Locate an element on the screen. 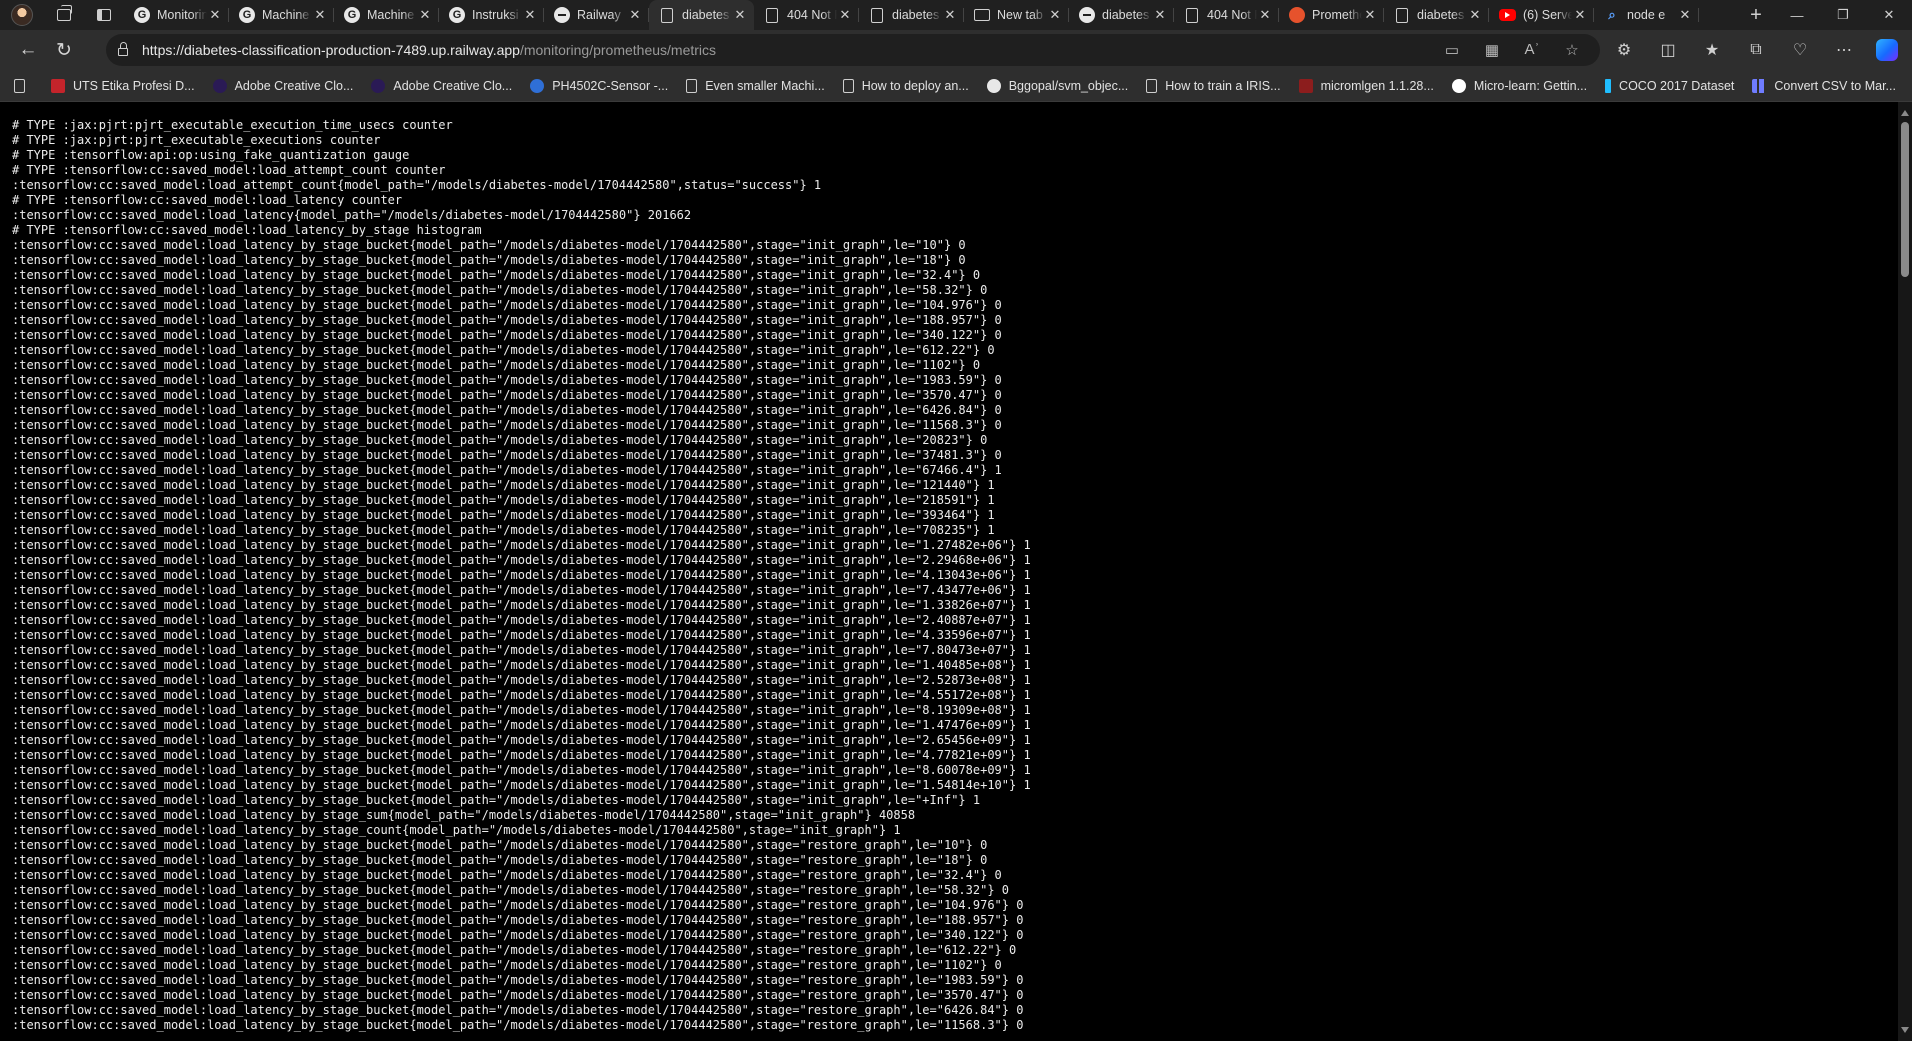  restore-button: ❐ is located at coordinates (1843, 15).